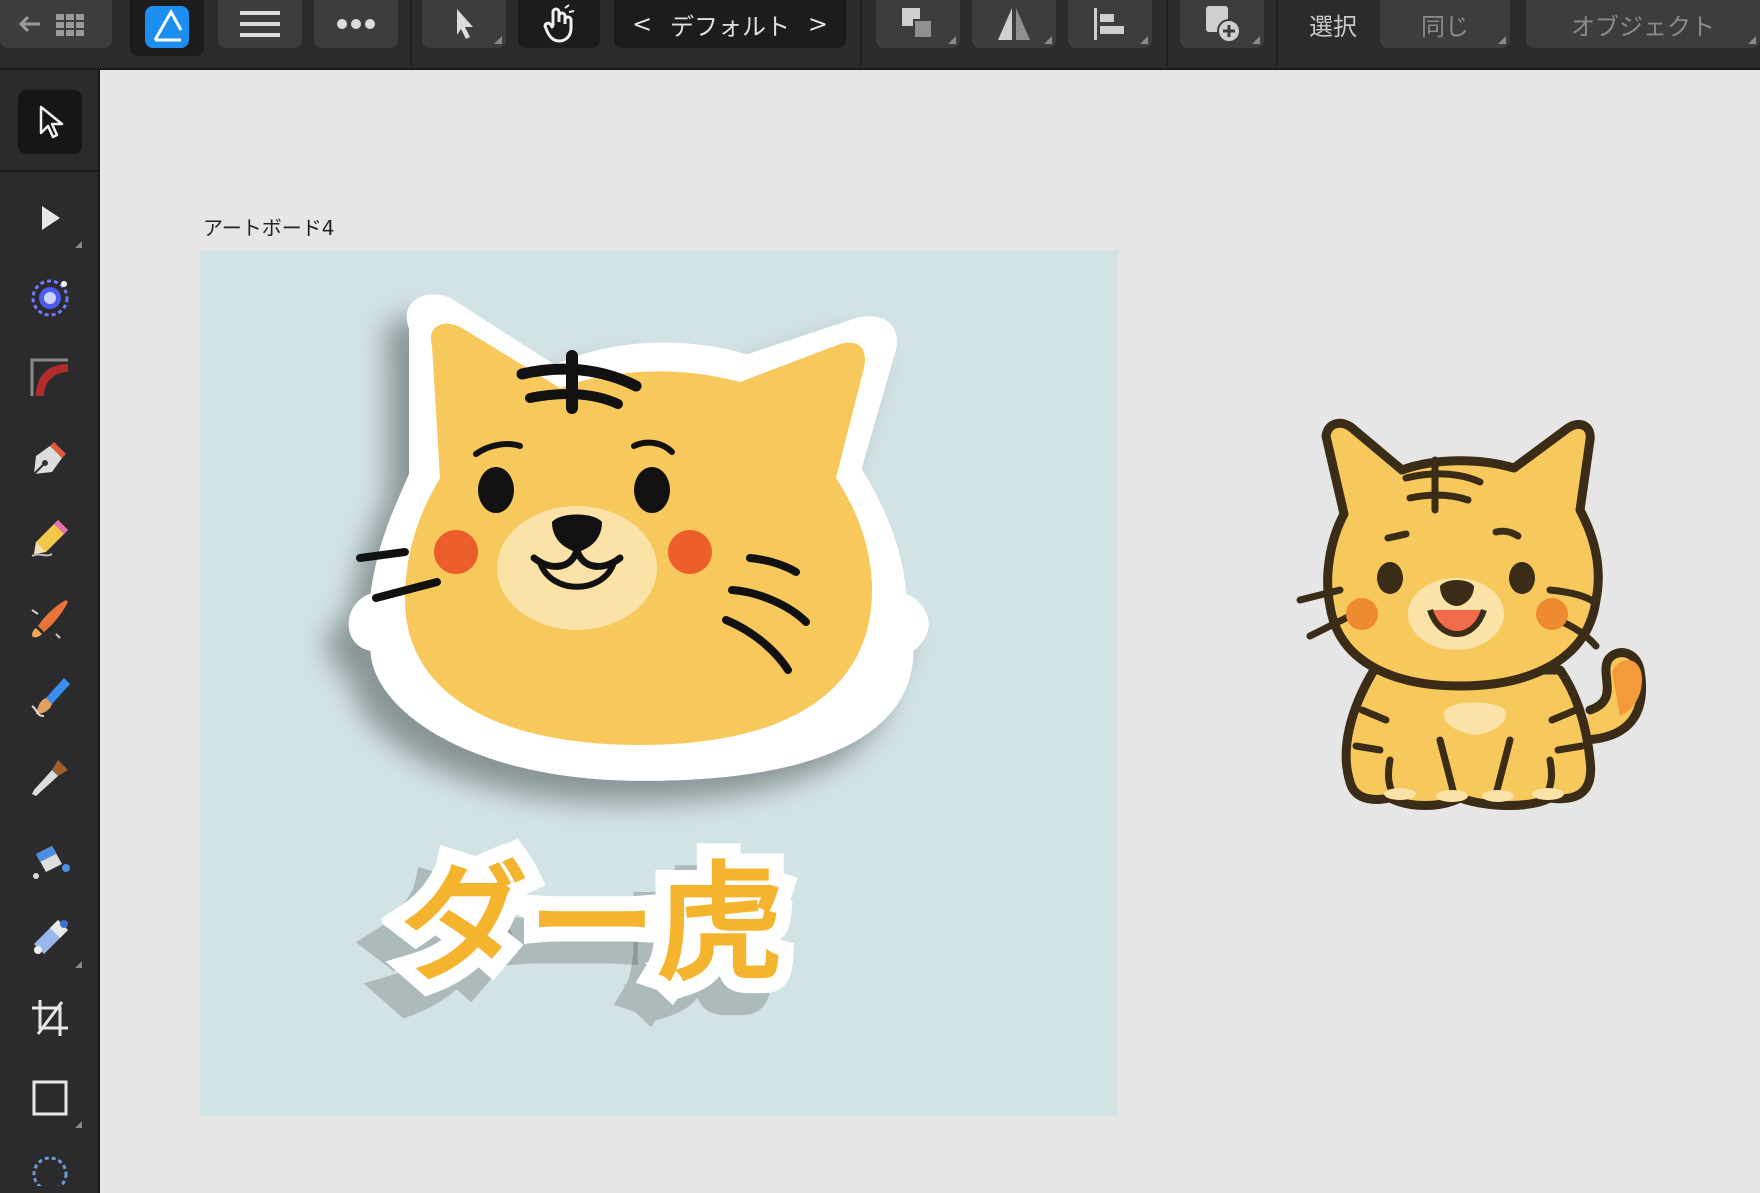 The width and height of the screenshot is (1760, 1193). I want to click on vector-brush-icon, so click(49, 619).